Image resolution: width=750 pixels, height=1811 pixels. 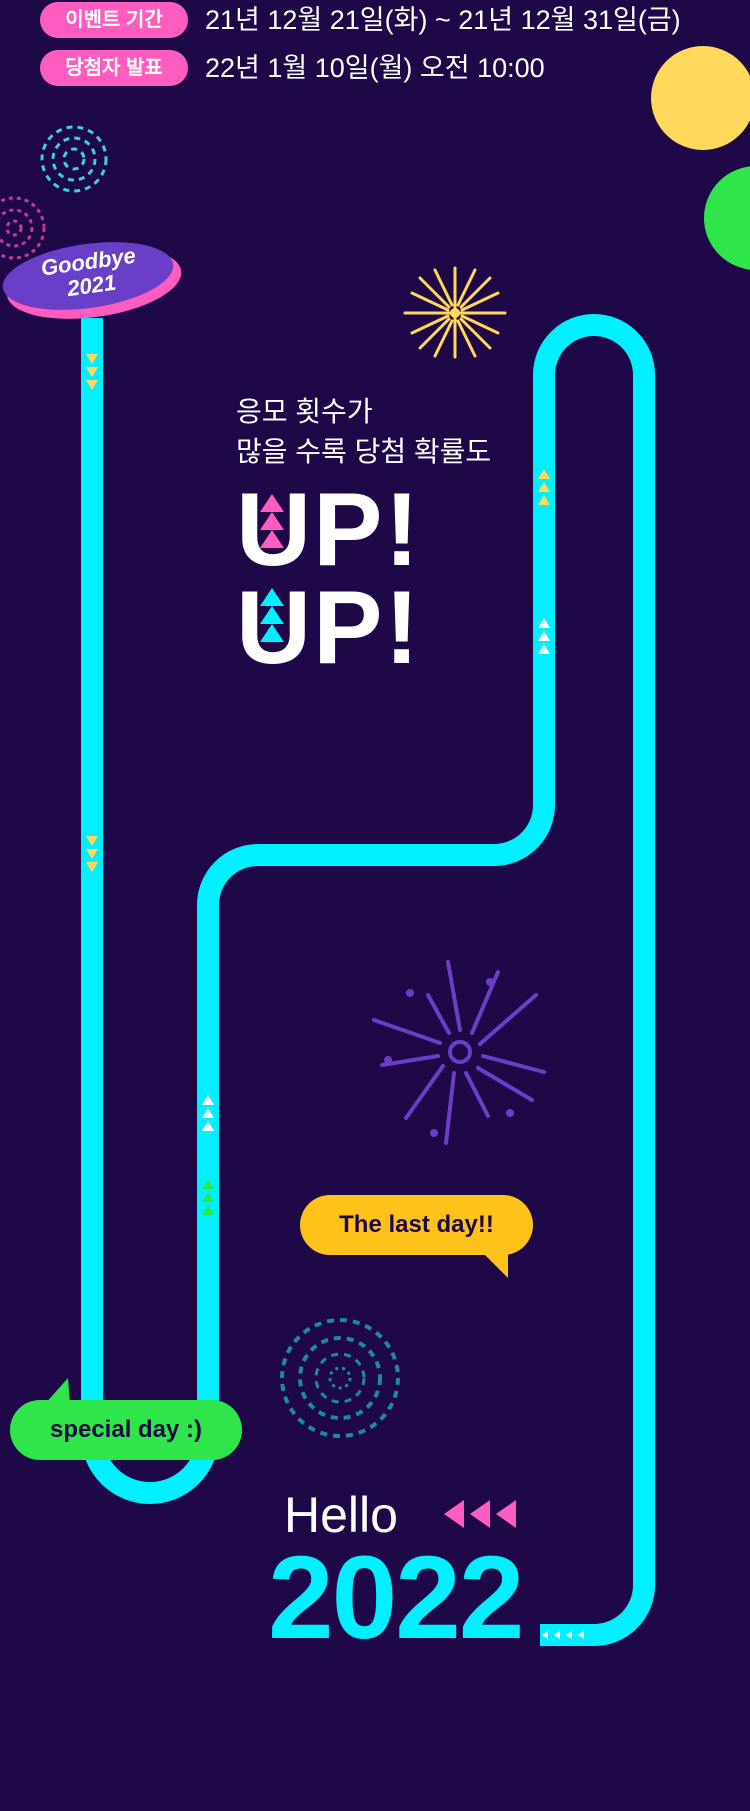 I want to click on firework-pink-icon, so click(x=23, y=228).